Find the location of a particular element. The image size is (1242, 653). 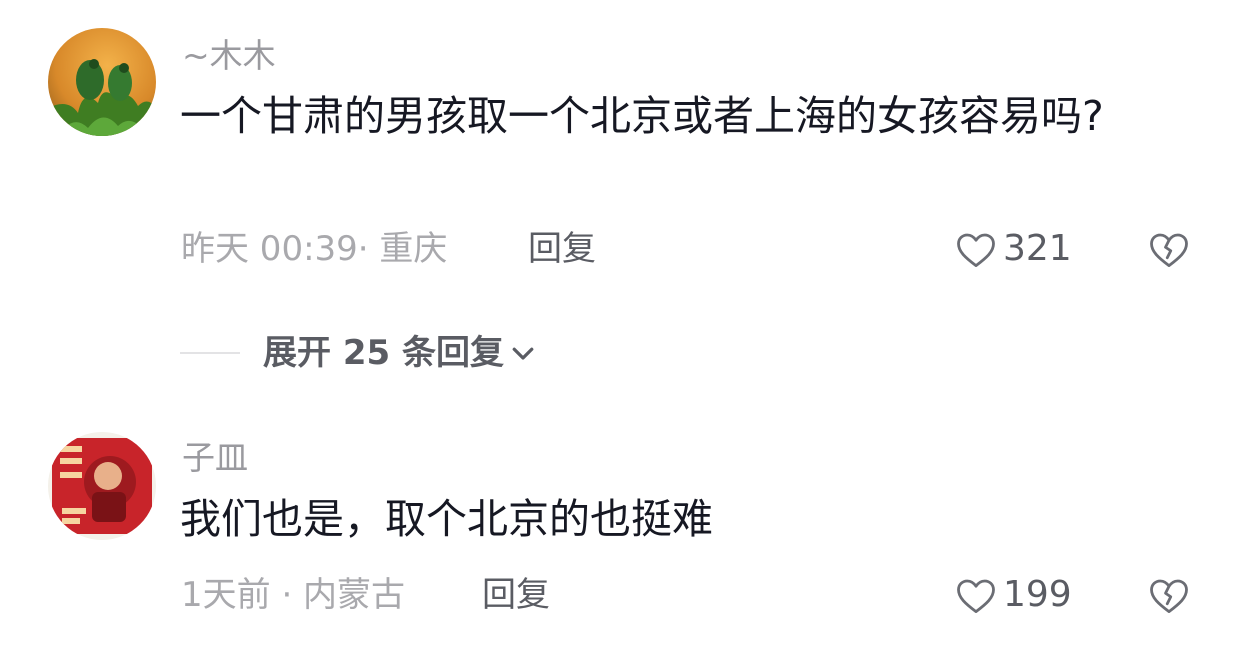

expand-divider is located at coordinates (210, 353).